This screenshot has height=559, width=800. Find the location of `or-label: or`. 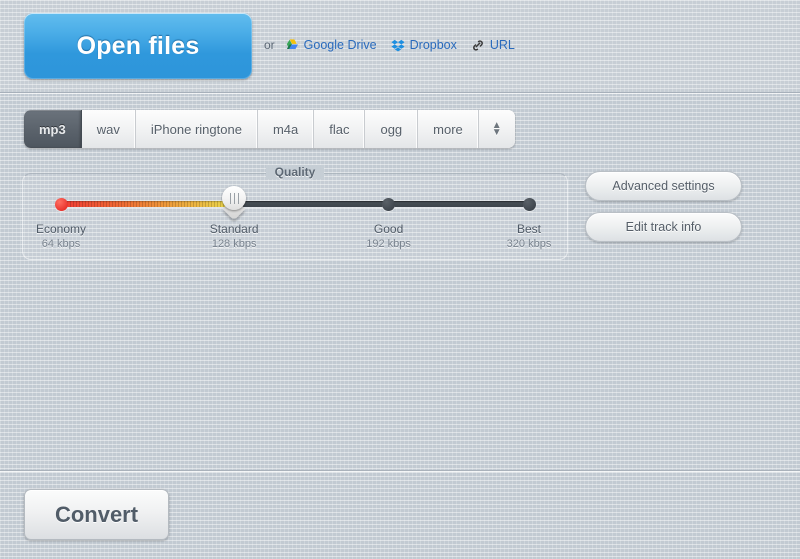

or-label: or is located at coordinates (269, 45).